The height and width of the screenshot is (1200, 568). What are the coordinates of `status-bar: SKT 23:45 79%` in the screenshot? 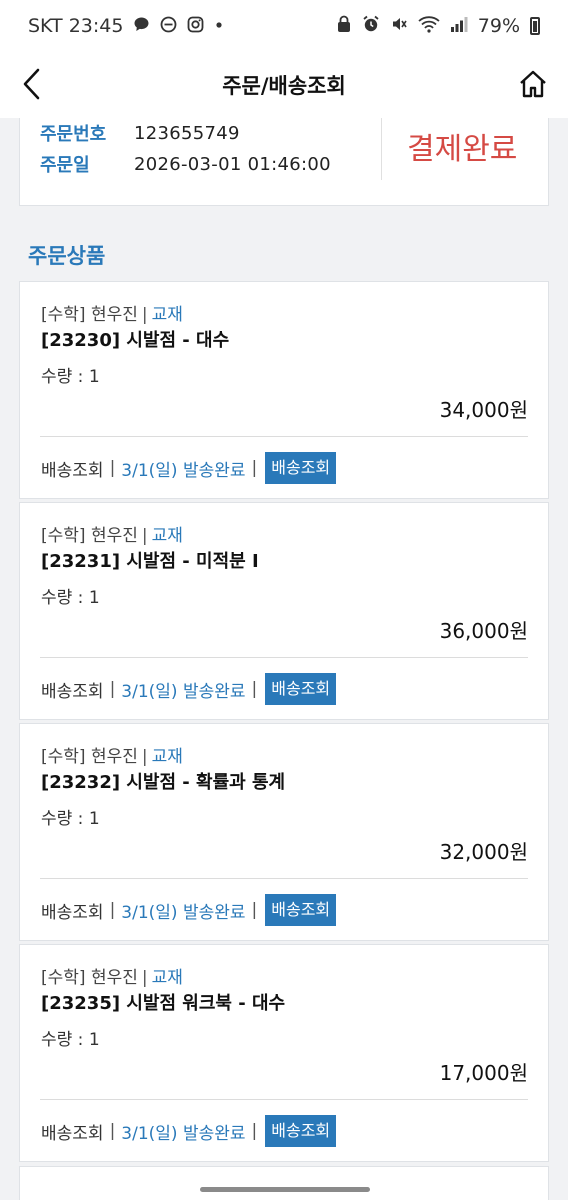 It's located at (284, 26).